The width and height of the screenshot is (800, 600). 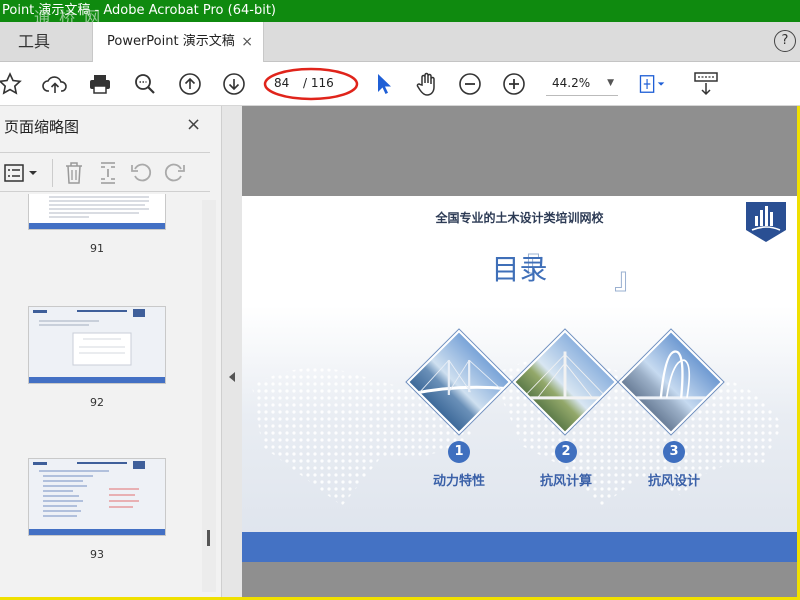 I want to click on window-titlebar: Point 演示文稿 - Adobe Acrobat Pro (64-bit), so click(x=400, y=11).